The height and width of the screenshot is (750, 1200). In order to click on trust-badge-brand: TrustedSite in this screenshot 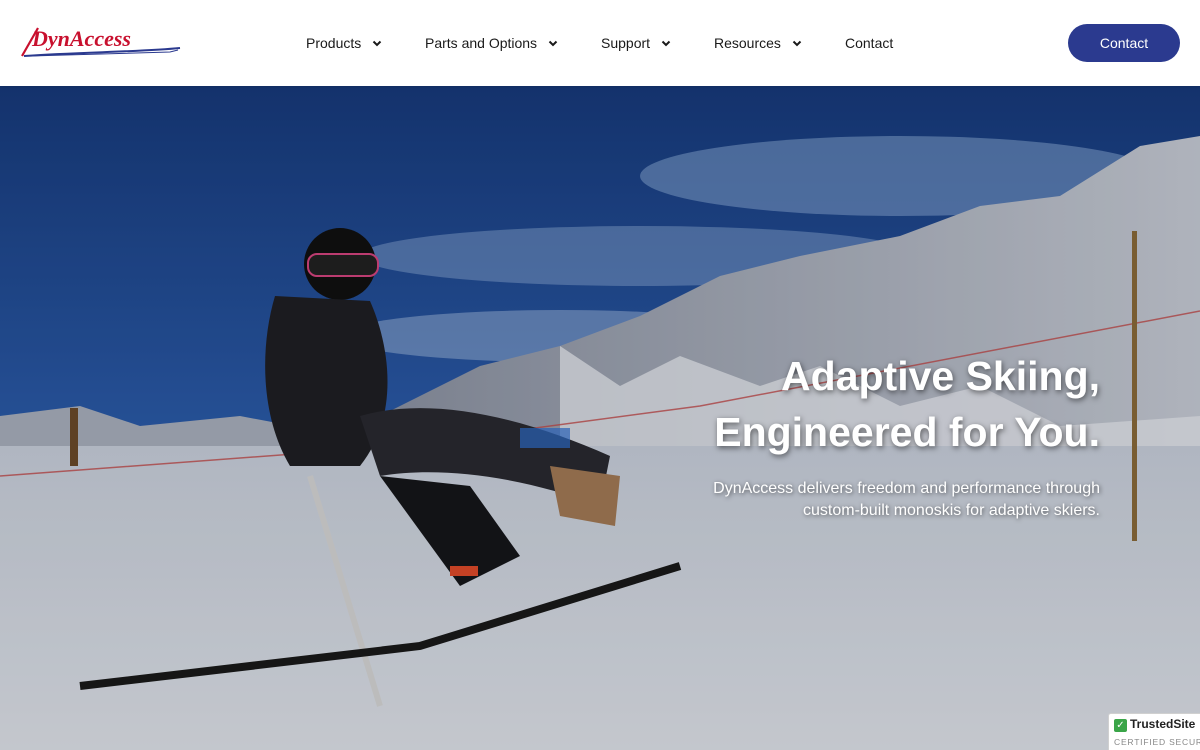, I will do `click(1163, 724)`.